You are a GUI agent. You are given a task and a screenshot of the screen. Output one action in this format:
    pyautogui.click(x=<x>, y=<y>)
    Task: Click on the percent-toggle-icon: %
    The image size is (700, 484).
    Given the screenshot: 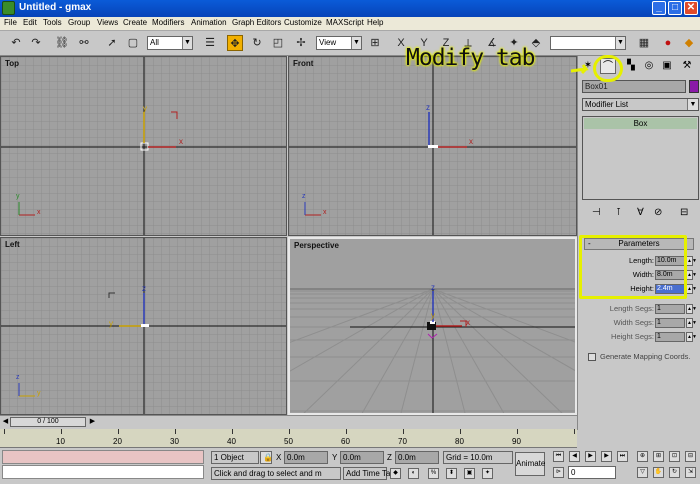 What is the action you would take?
    pyautogui.click(x=433, y=473)
    